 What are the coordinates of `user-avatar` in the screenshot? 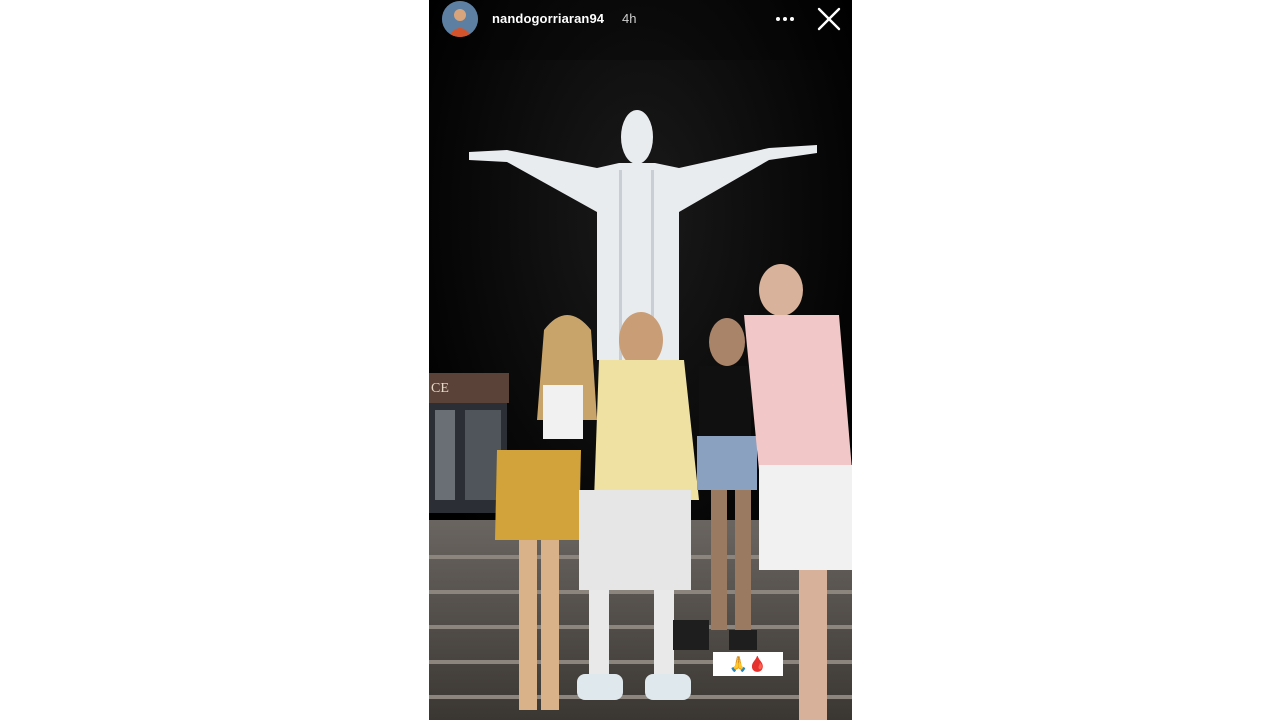 It's located at (460, 19).